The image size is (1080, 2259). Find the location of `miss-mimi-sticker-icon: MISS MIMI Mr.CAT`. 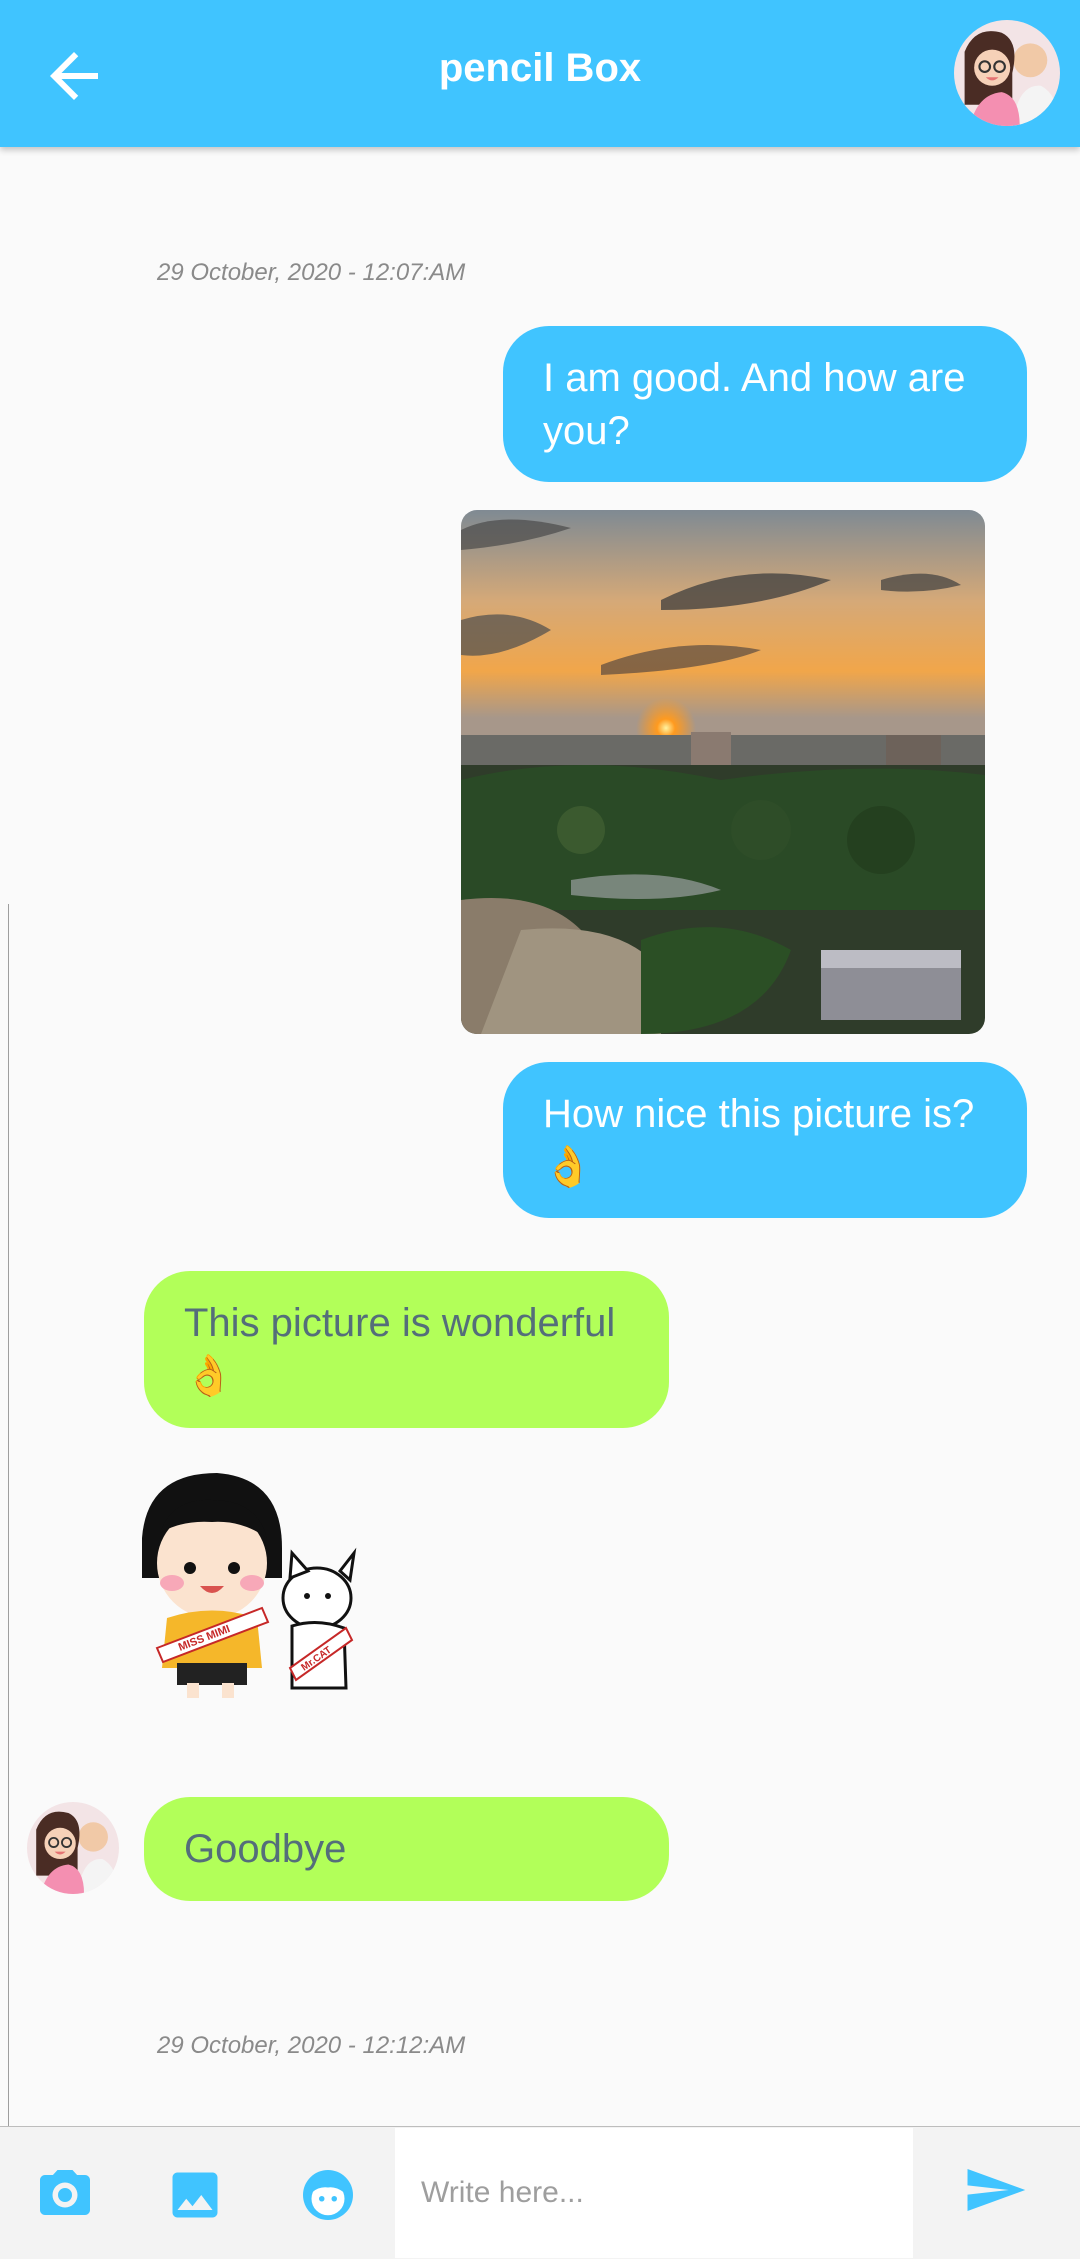

miss-mimi-sticker-icon: MISS MIMI Mr.CAT is located at coordinates (249, 1585).